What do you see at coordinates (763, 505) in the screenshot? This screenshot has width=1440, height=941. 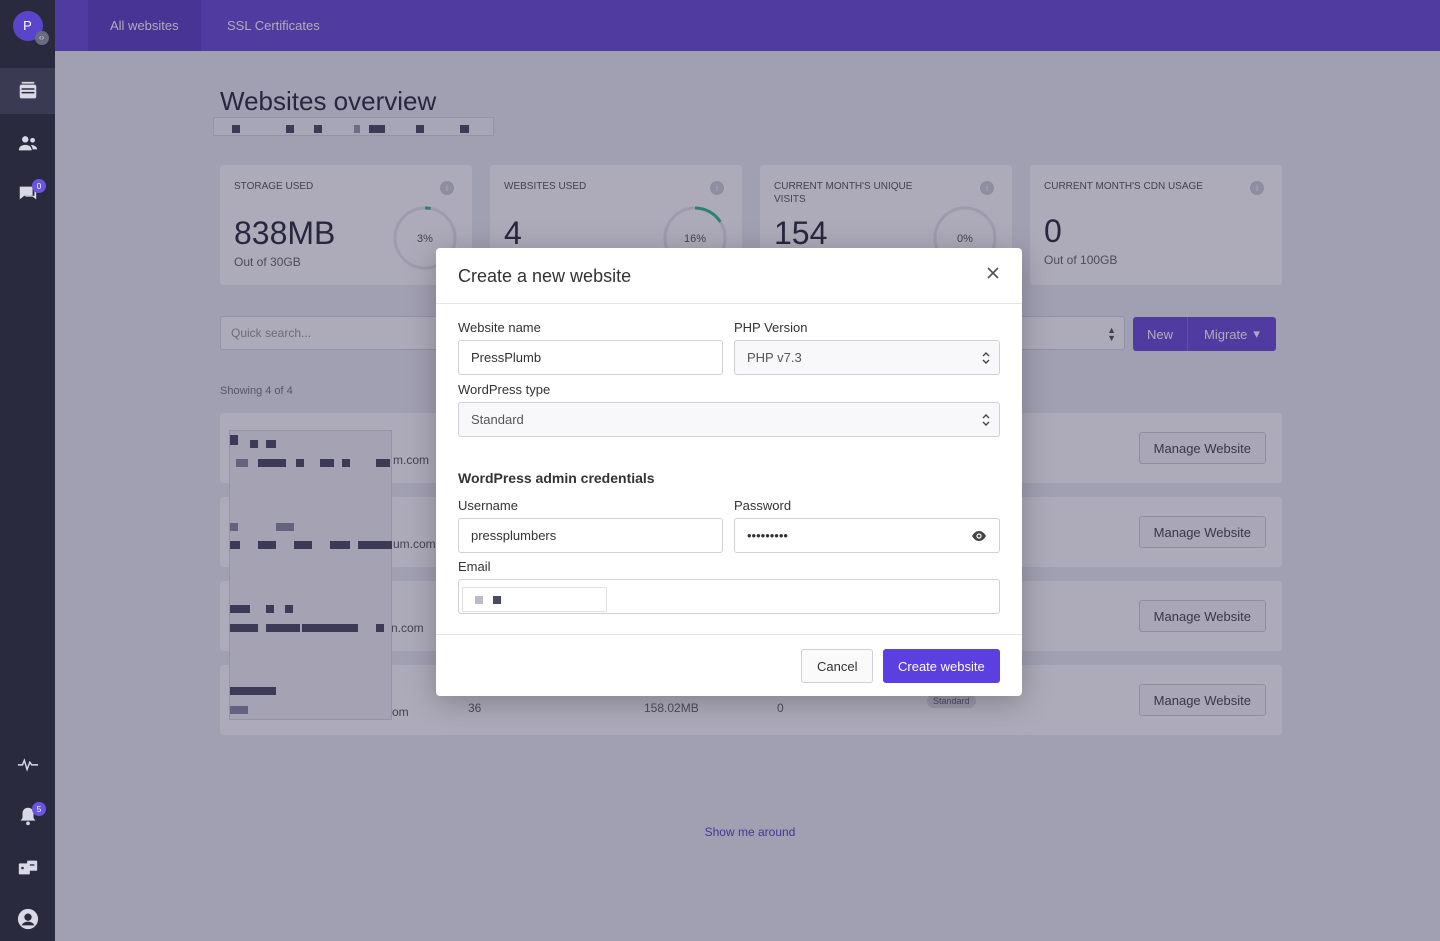 I see `password-label: Password` at bounding box center [763, 505].